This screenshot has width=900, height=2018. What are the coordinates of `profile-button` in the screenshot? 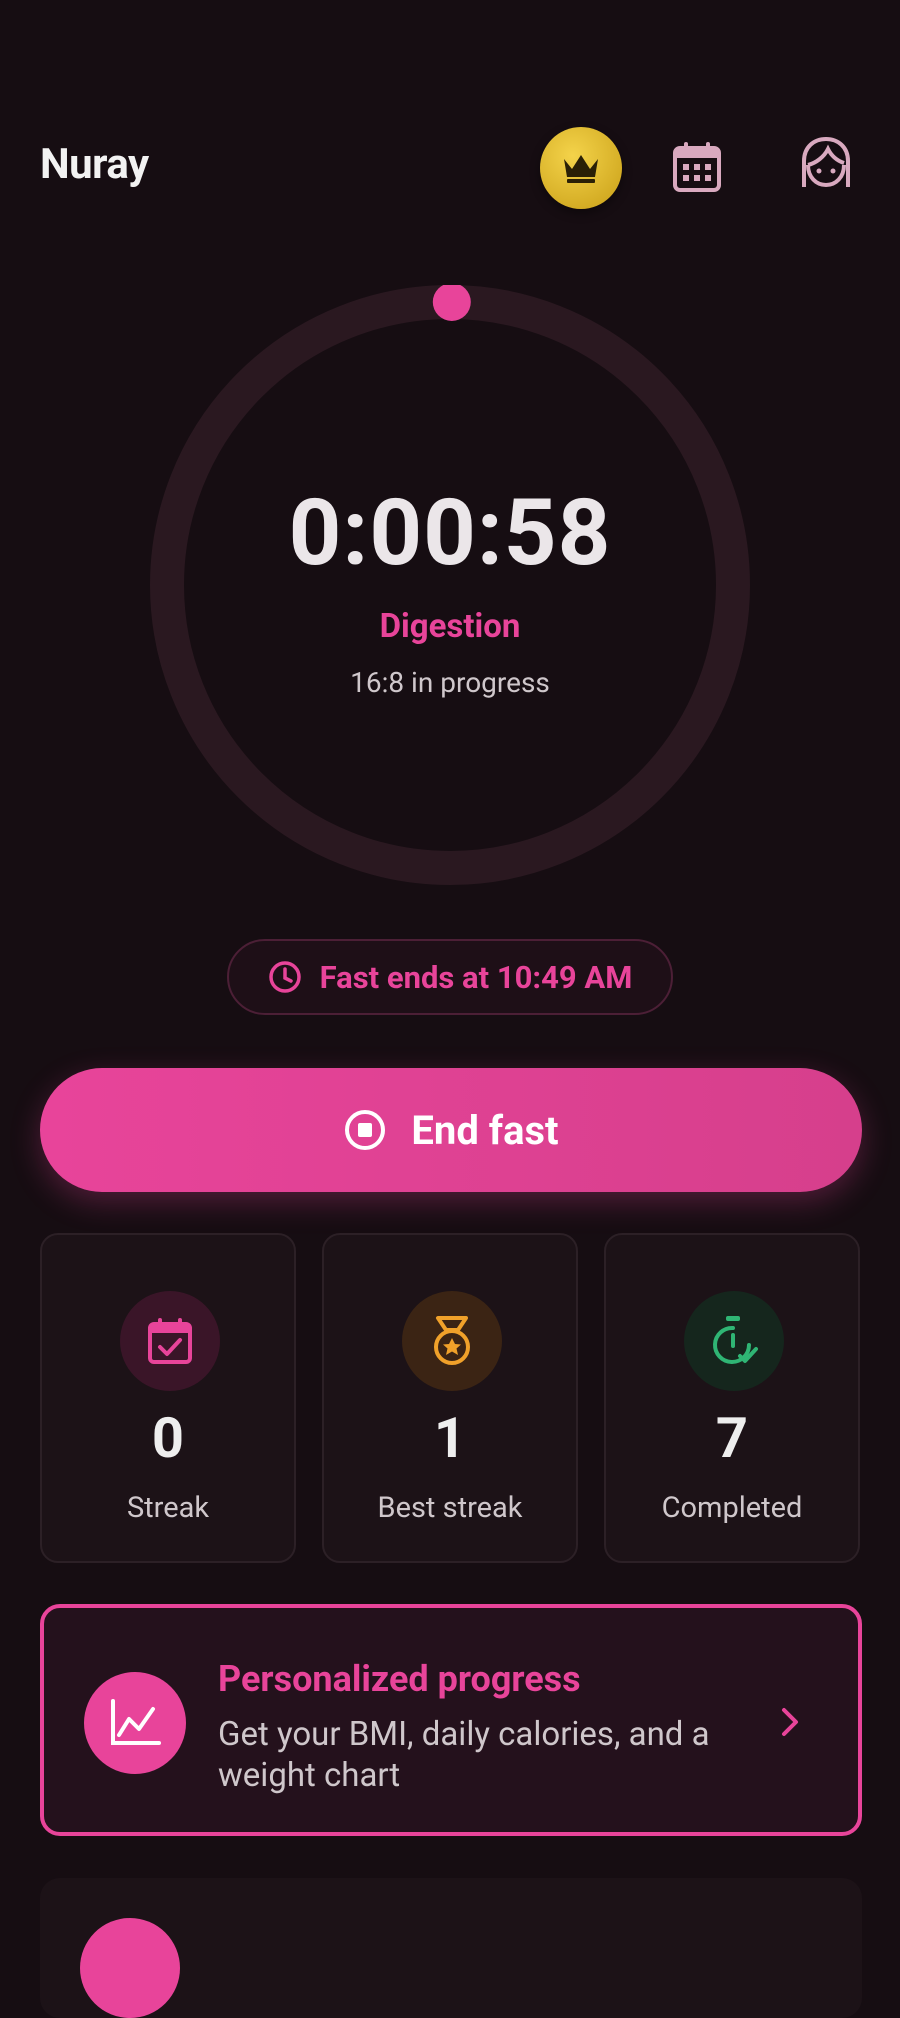 It's located at (826, 163).